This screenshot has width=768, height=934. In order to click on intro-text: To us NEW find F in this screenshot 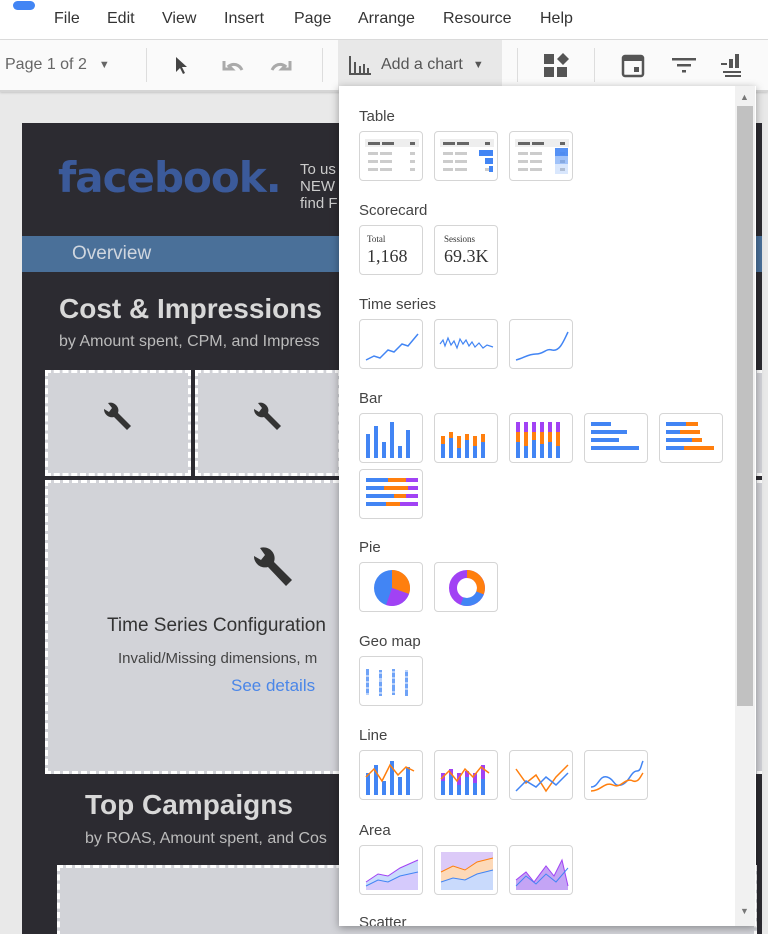, I will do `click(319, 186)`.